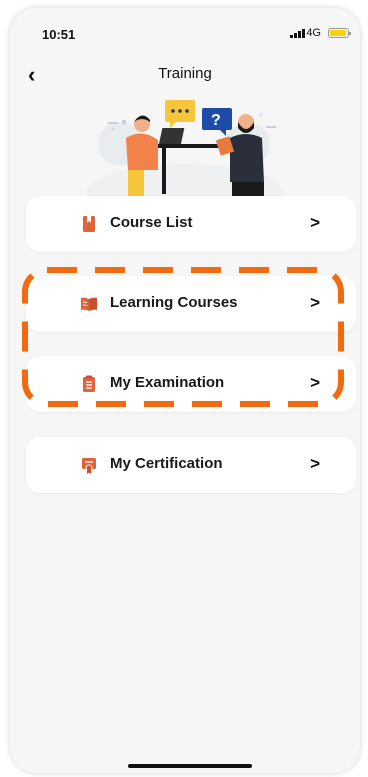 Image resolution: width=368 pixels, height=777 pixels. Describe the element at coordinates (59, 34) in the screenshot. I see `status-time: 10:51` at that location.